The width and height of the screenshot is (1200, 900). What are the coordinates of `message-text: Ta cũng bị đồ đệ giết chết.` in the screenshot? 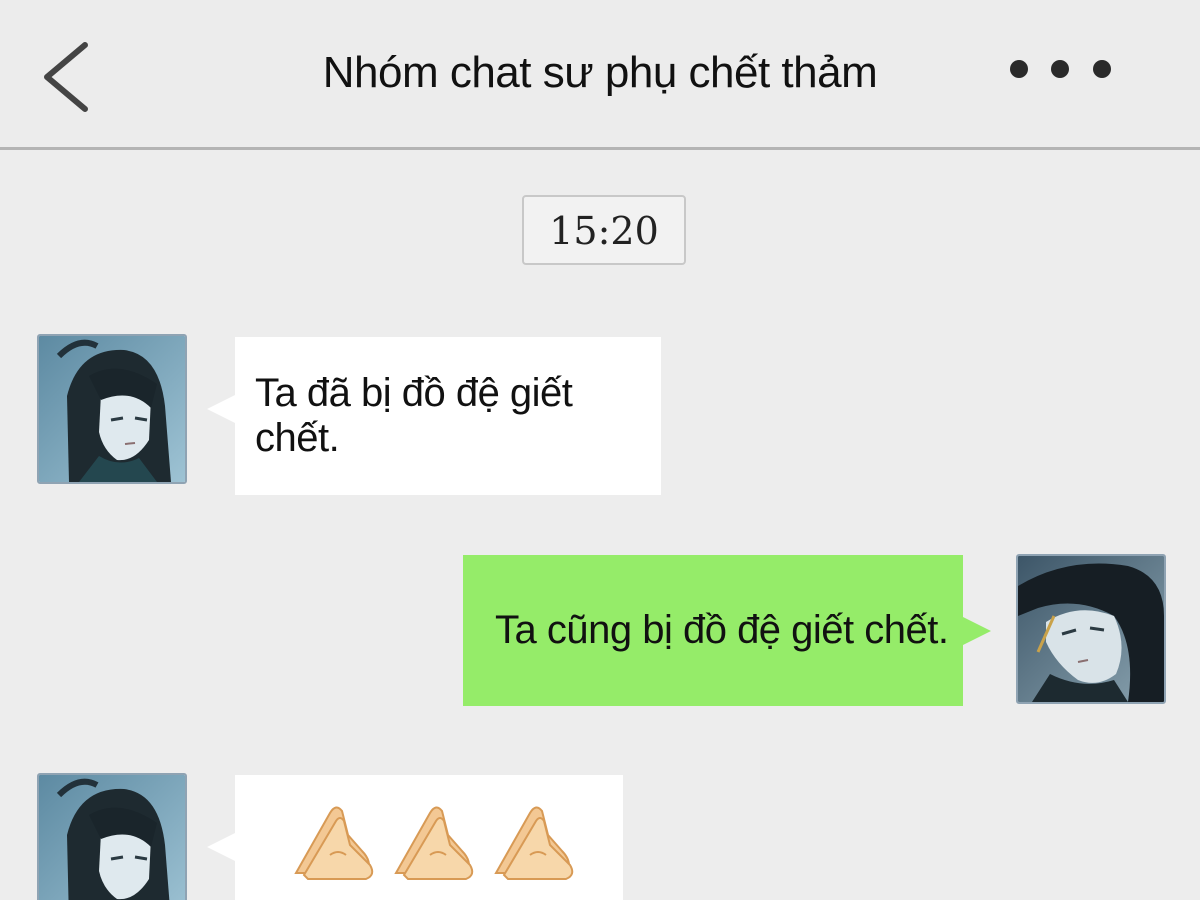 It's located at (722, 630).